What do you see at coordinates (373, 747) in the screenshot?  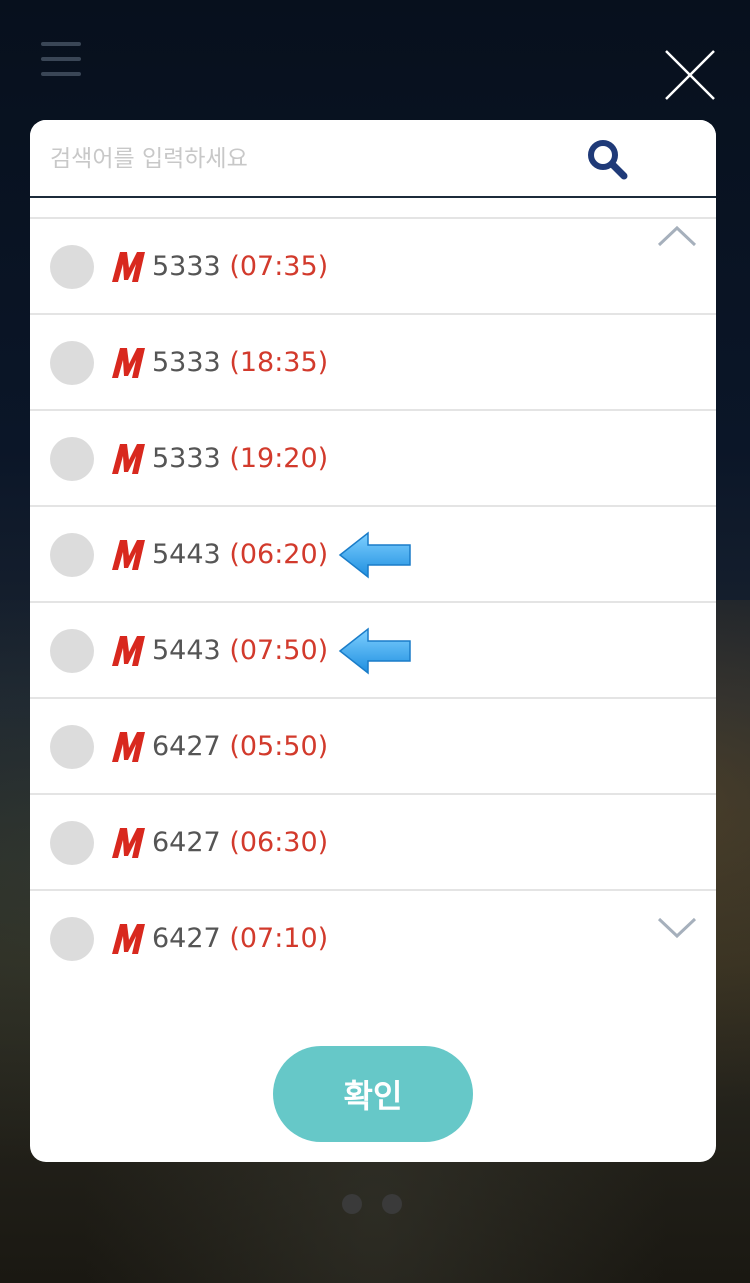 I see `route-option: 6427 (05:50)` at bounding box center [373, 747].